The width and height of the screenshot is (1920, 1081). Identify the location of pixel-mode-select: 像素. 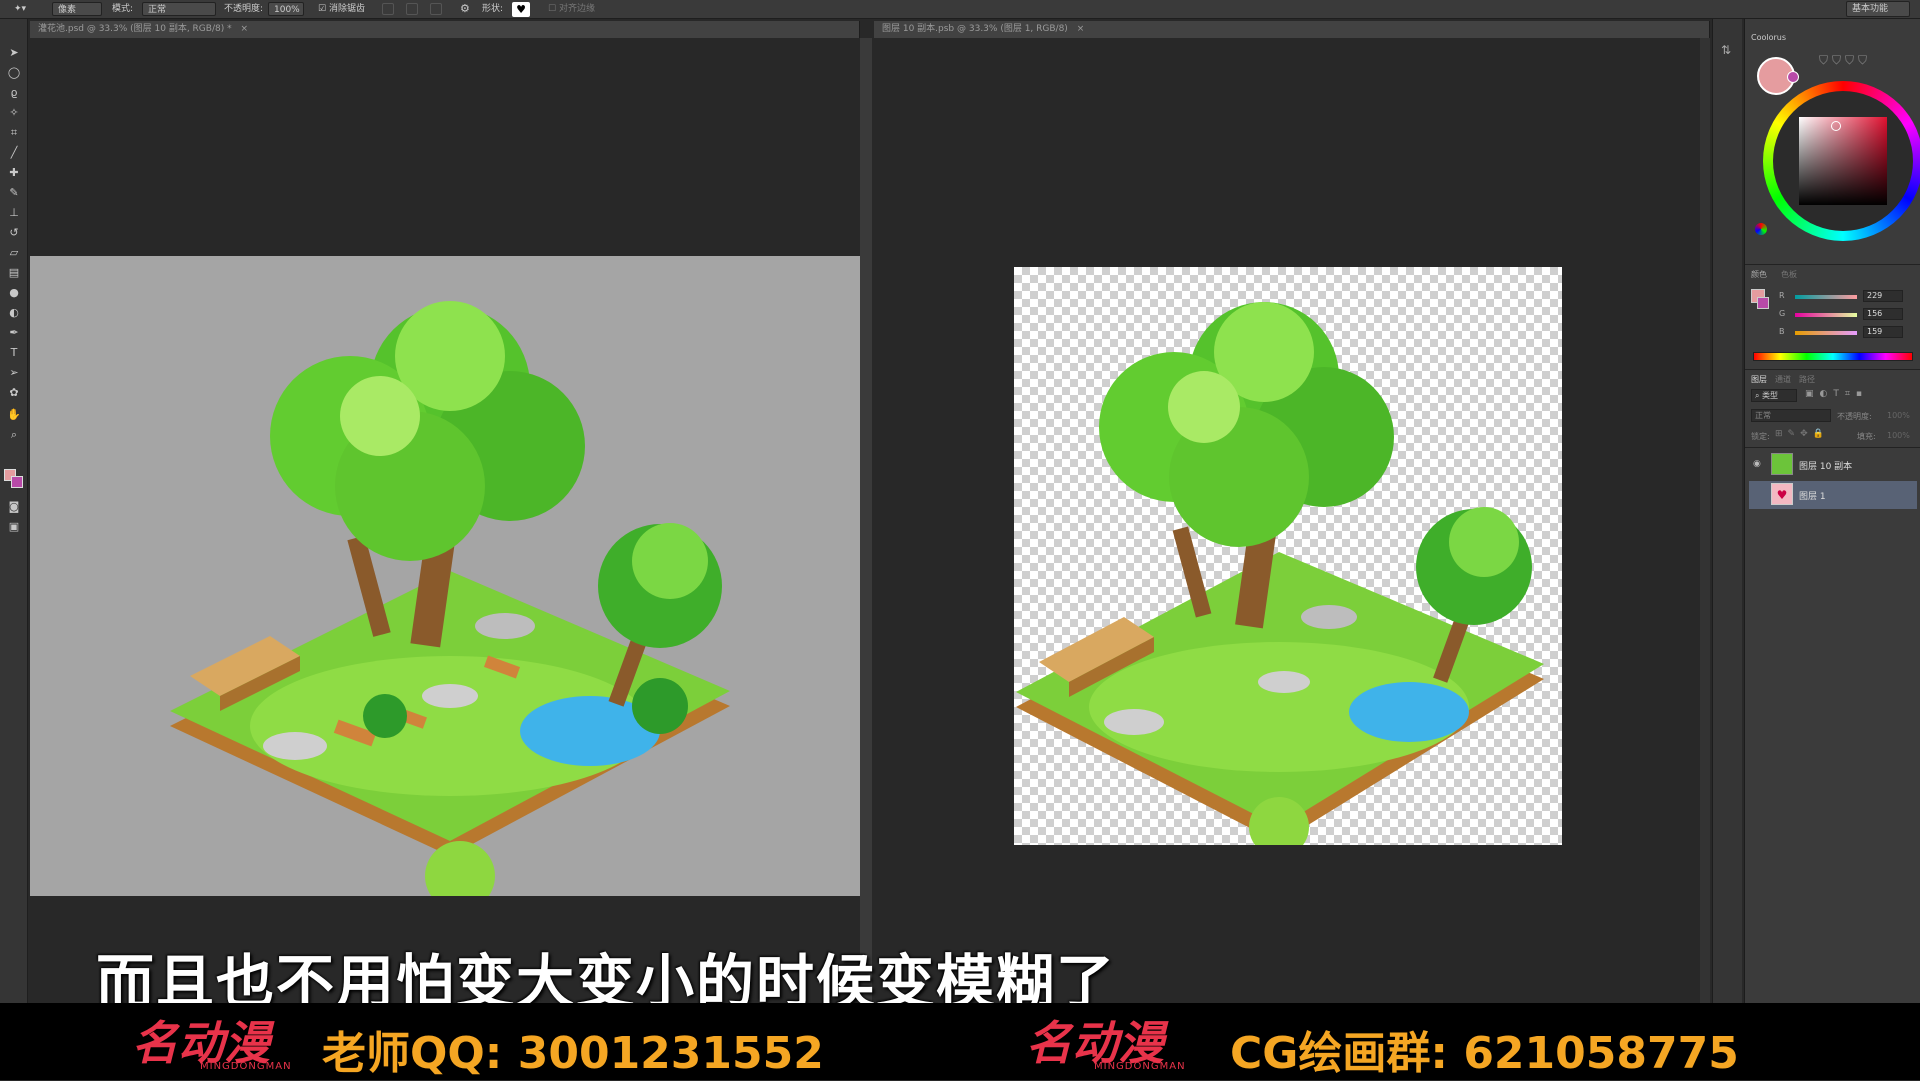
(77, 9).